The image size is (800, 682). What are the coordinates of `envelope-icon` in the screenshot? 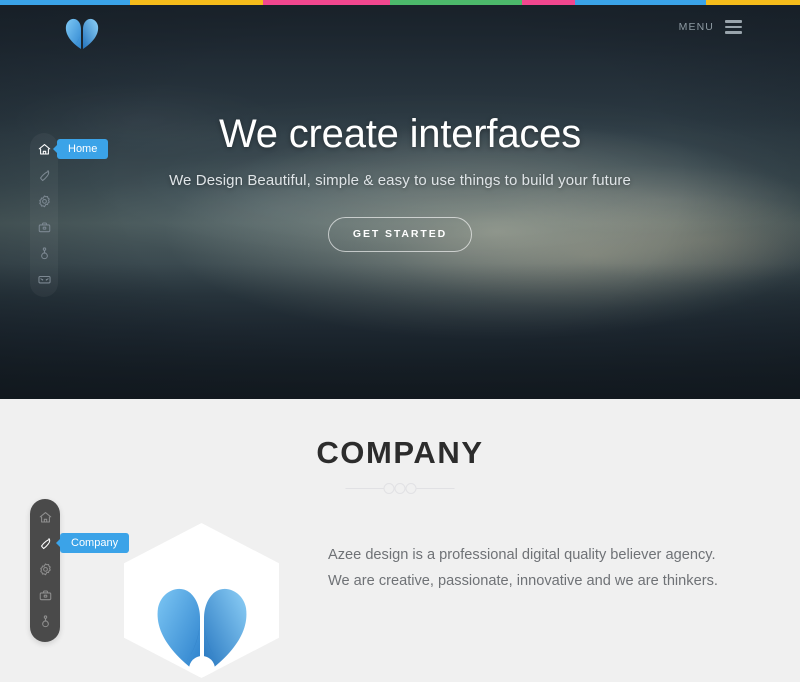 It's located at (44, 279).